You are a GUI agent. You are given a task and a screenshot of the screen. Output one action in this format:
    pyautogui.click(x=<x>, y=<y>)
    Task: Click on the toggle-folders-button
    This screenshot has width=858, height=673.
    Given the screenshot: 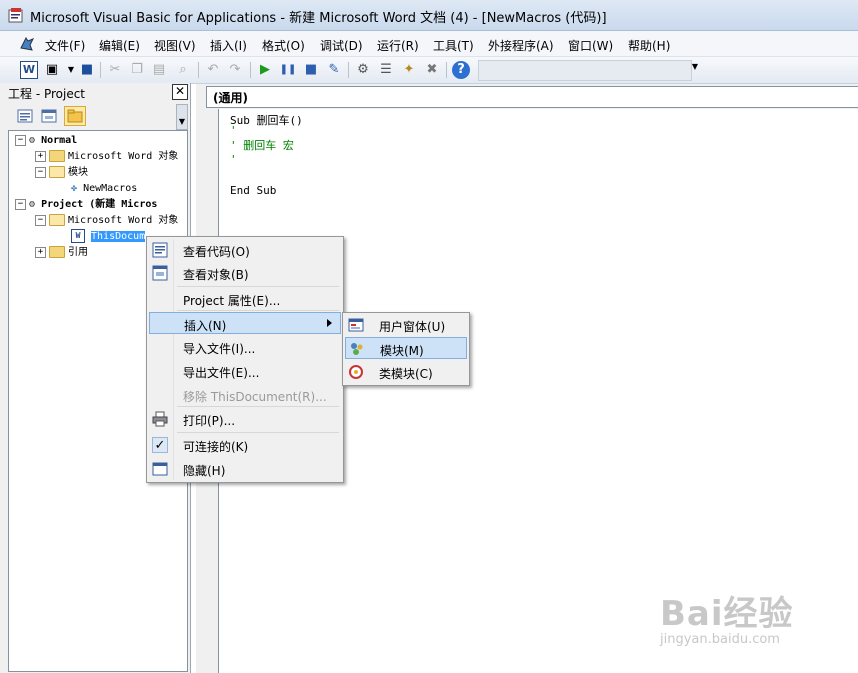 What is the action you would take?
    pyautogui.click(x=75, y=116)
    